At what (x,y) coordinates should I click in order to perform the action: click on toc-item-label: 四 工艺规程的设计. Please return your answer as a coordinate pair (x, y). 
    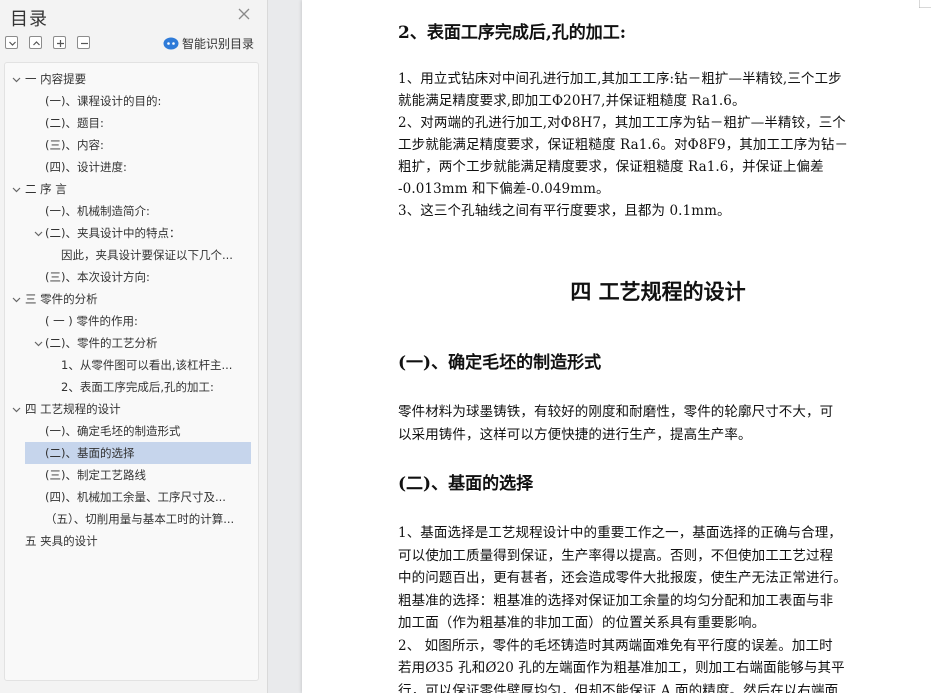
    Looking at the image, I should click on (73, 409).